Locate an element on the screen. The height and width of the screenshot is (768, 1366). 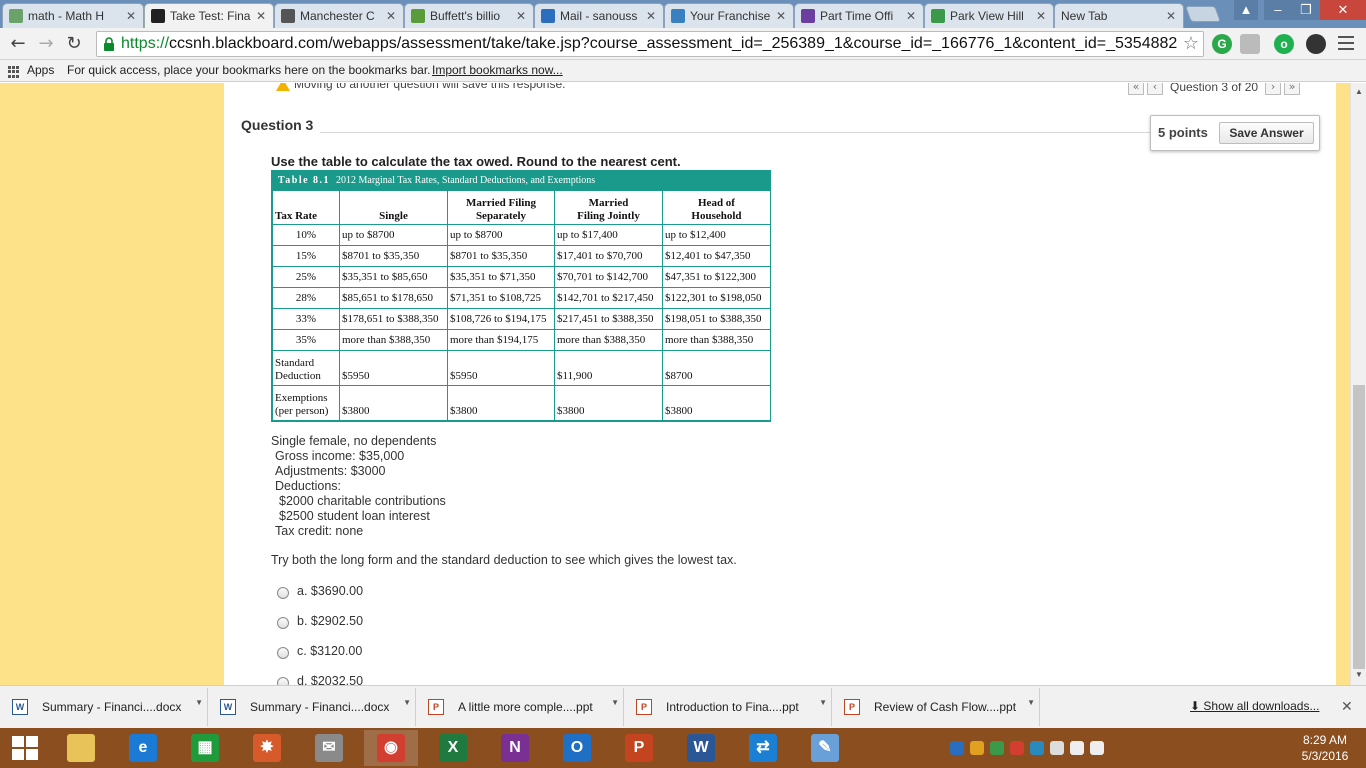
next-question-button: › is located at coordinates (1273, 89).